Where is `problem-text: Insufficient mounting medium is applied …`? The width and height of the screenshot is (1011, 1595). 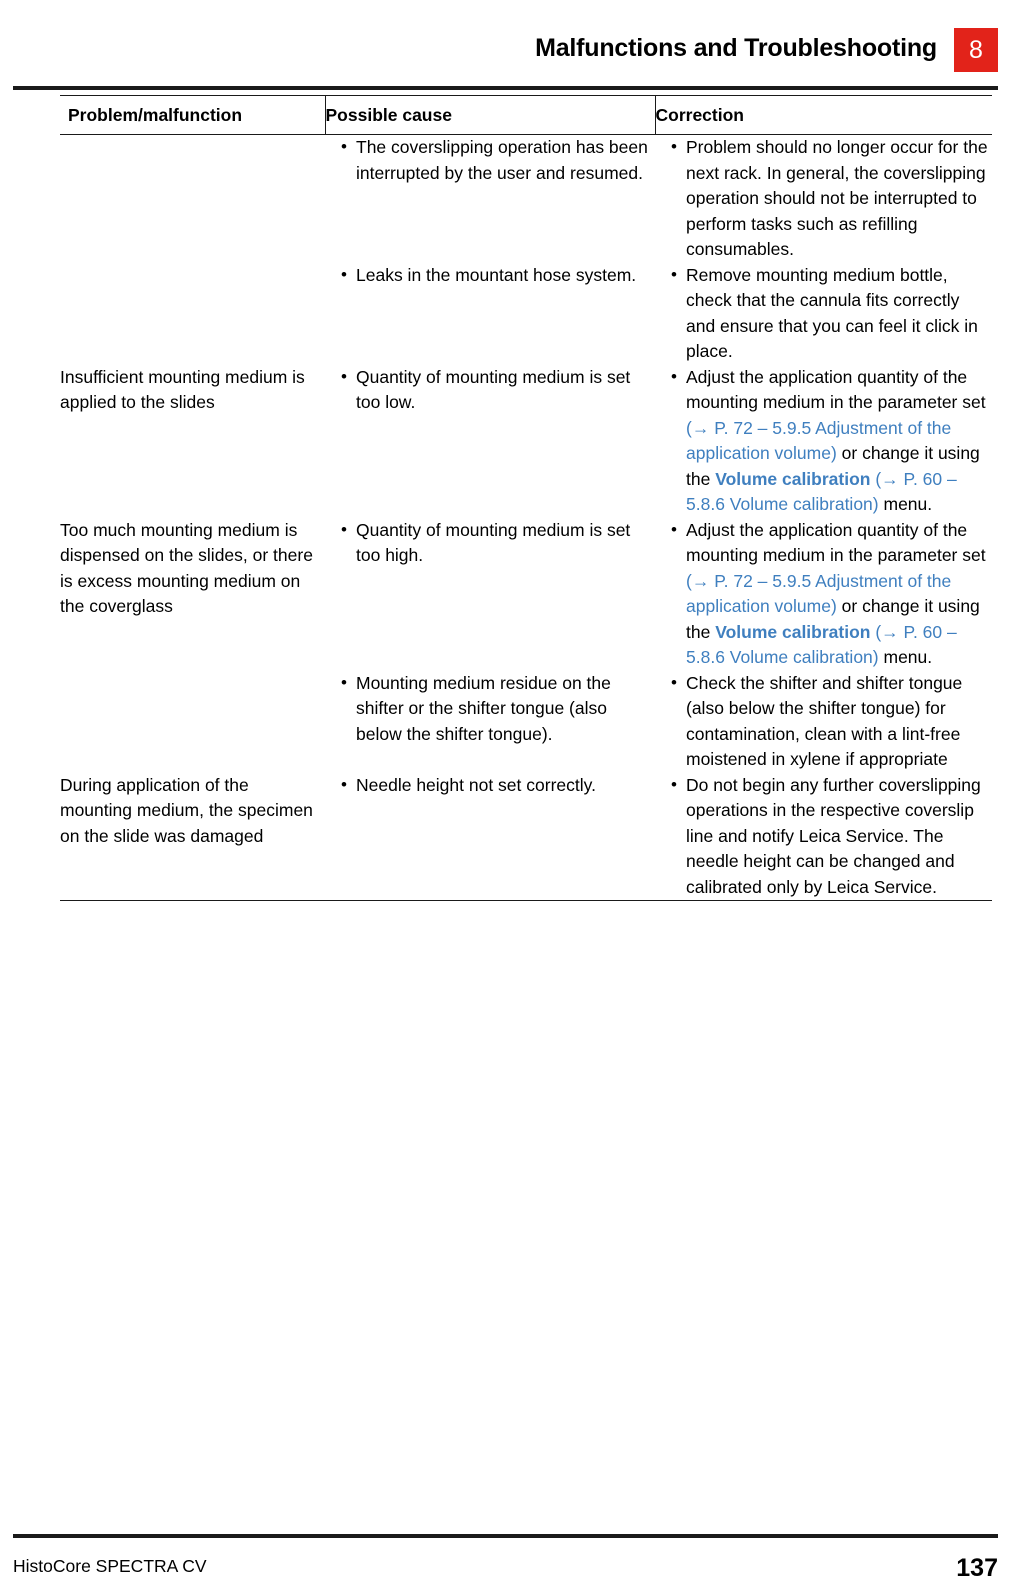
problem-text: Insufficient mounting medium is applied … is located at coordinates (182, 389).